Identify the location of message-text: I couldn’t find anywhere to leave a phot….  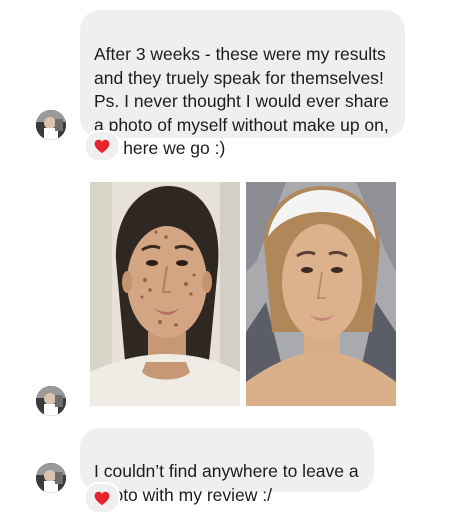
(226, 483).